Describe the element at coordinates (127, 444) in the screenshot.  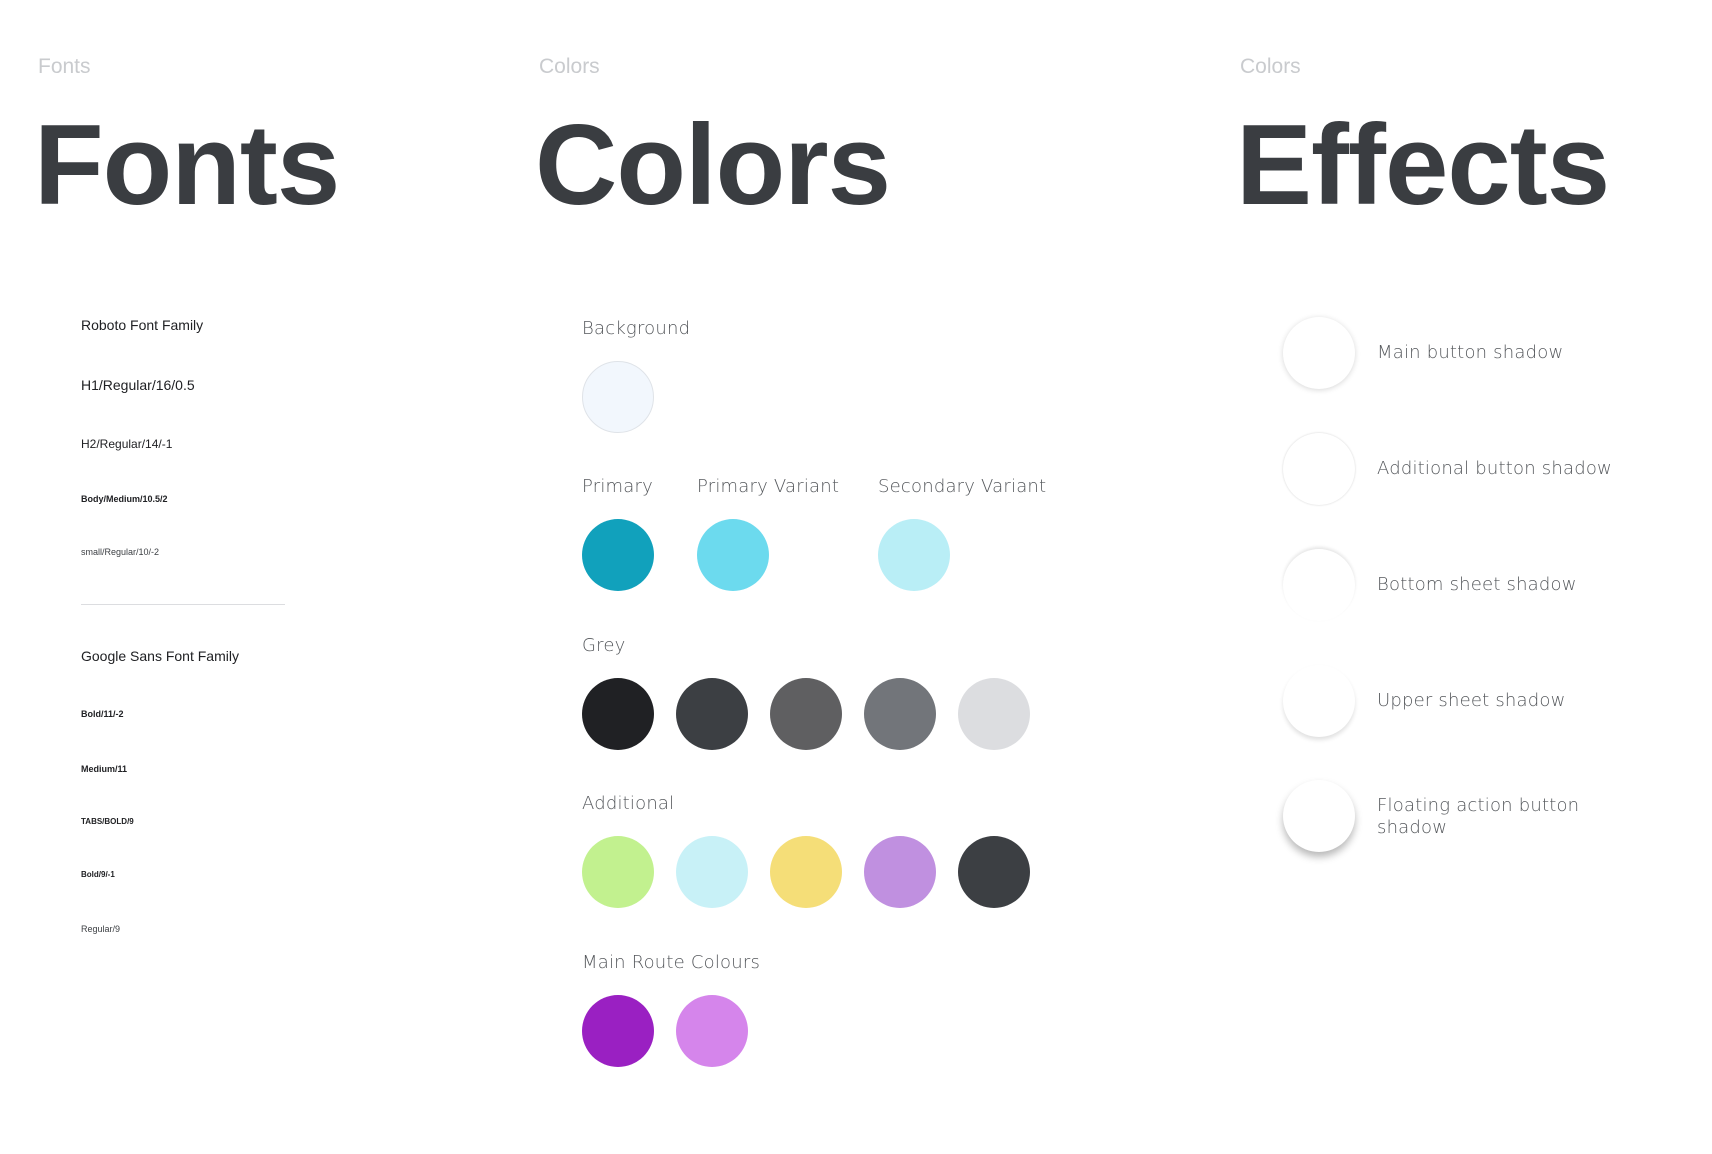
I see `font-style-h2: H2/Regular/14/-1` at that location.